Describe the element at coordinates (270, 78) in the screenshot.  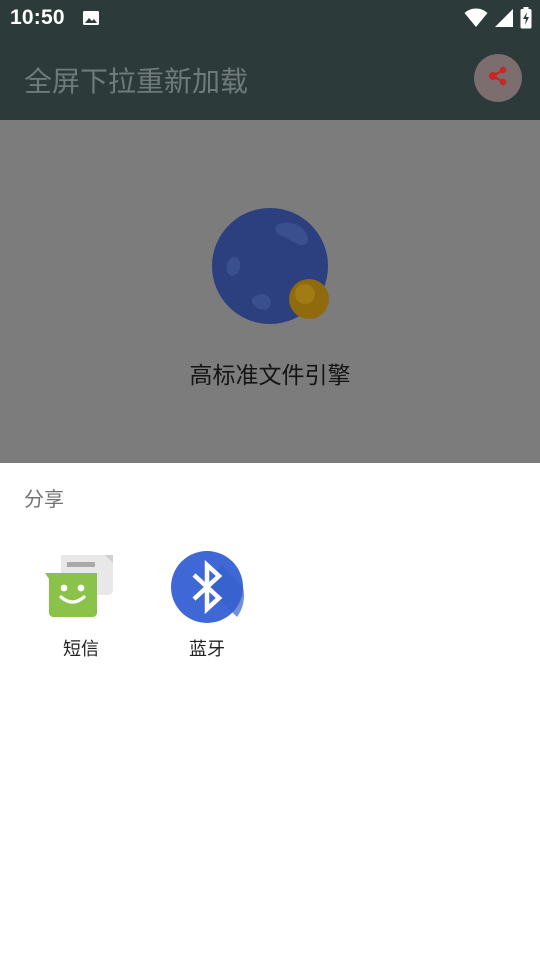
I see `app-toolbar: 全屏下拉重新加载` at that location.